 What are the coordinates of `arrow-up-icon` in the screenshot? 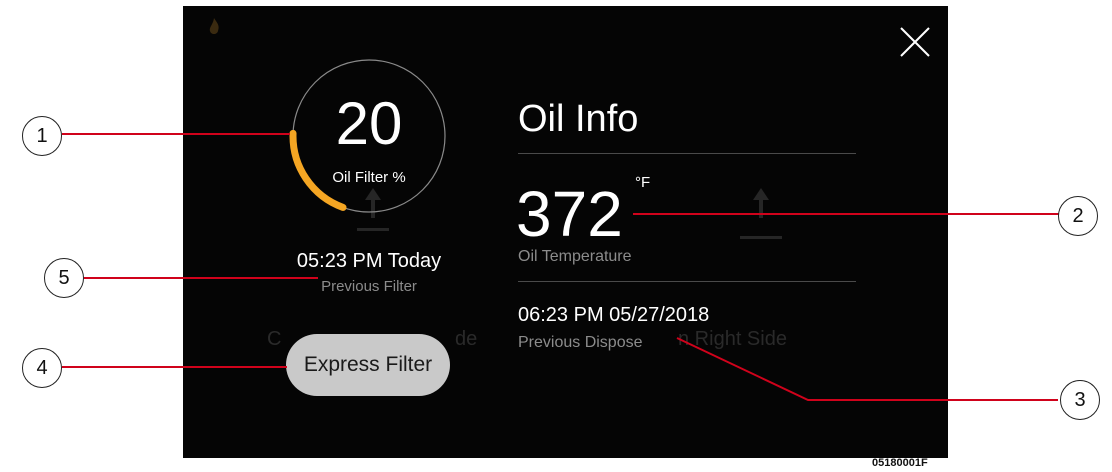 It's located at (761, 213).